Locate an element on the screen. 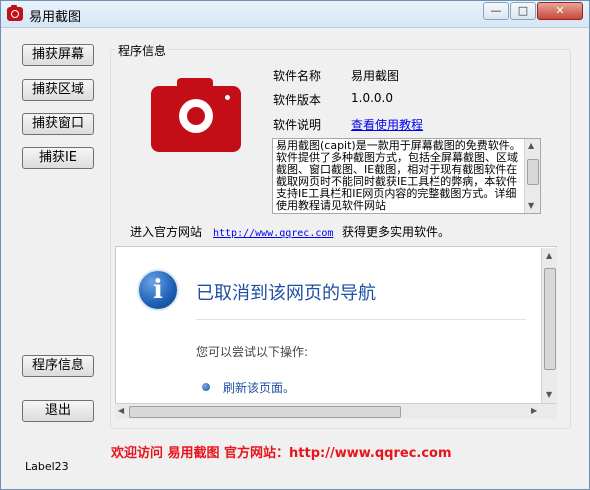 Image resolution: width=590 pixels, height=490 pixels. divider is located at coordinates (361, 319).